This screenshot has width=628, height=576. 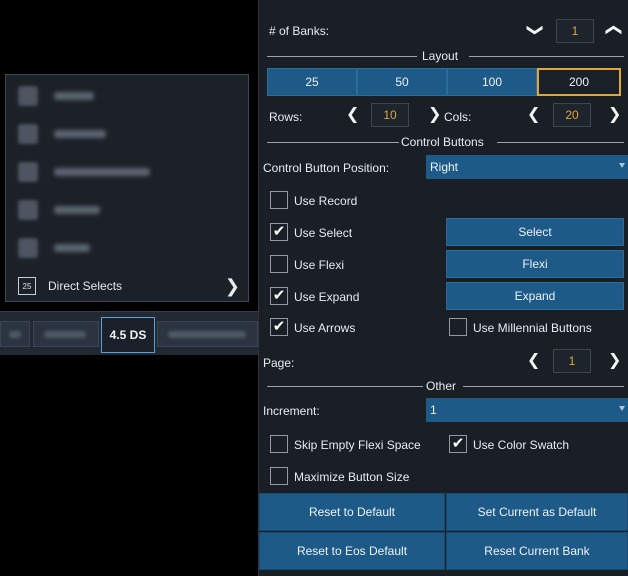 I want to click on flexi-button: Flexi, so click(x=535, y=264).